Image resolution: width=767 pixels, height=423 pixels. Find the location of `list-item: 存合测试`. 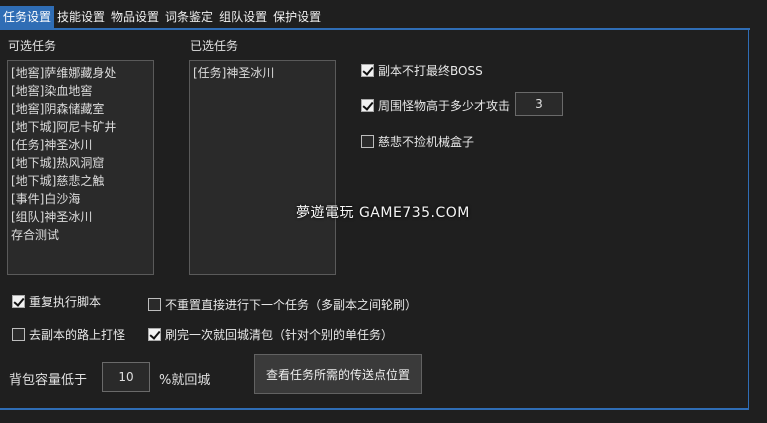

list-item: 存合测试 is located at coordinates (82, 235).